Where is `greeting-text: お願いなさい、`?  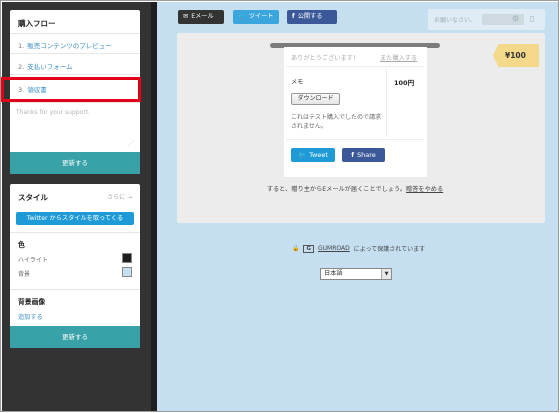
greeting-text: お願いなさい、 is located at coordinates (455, 20).